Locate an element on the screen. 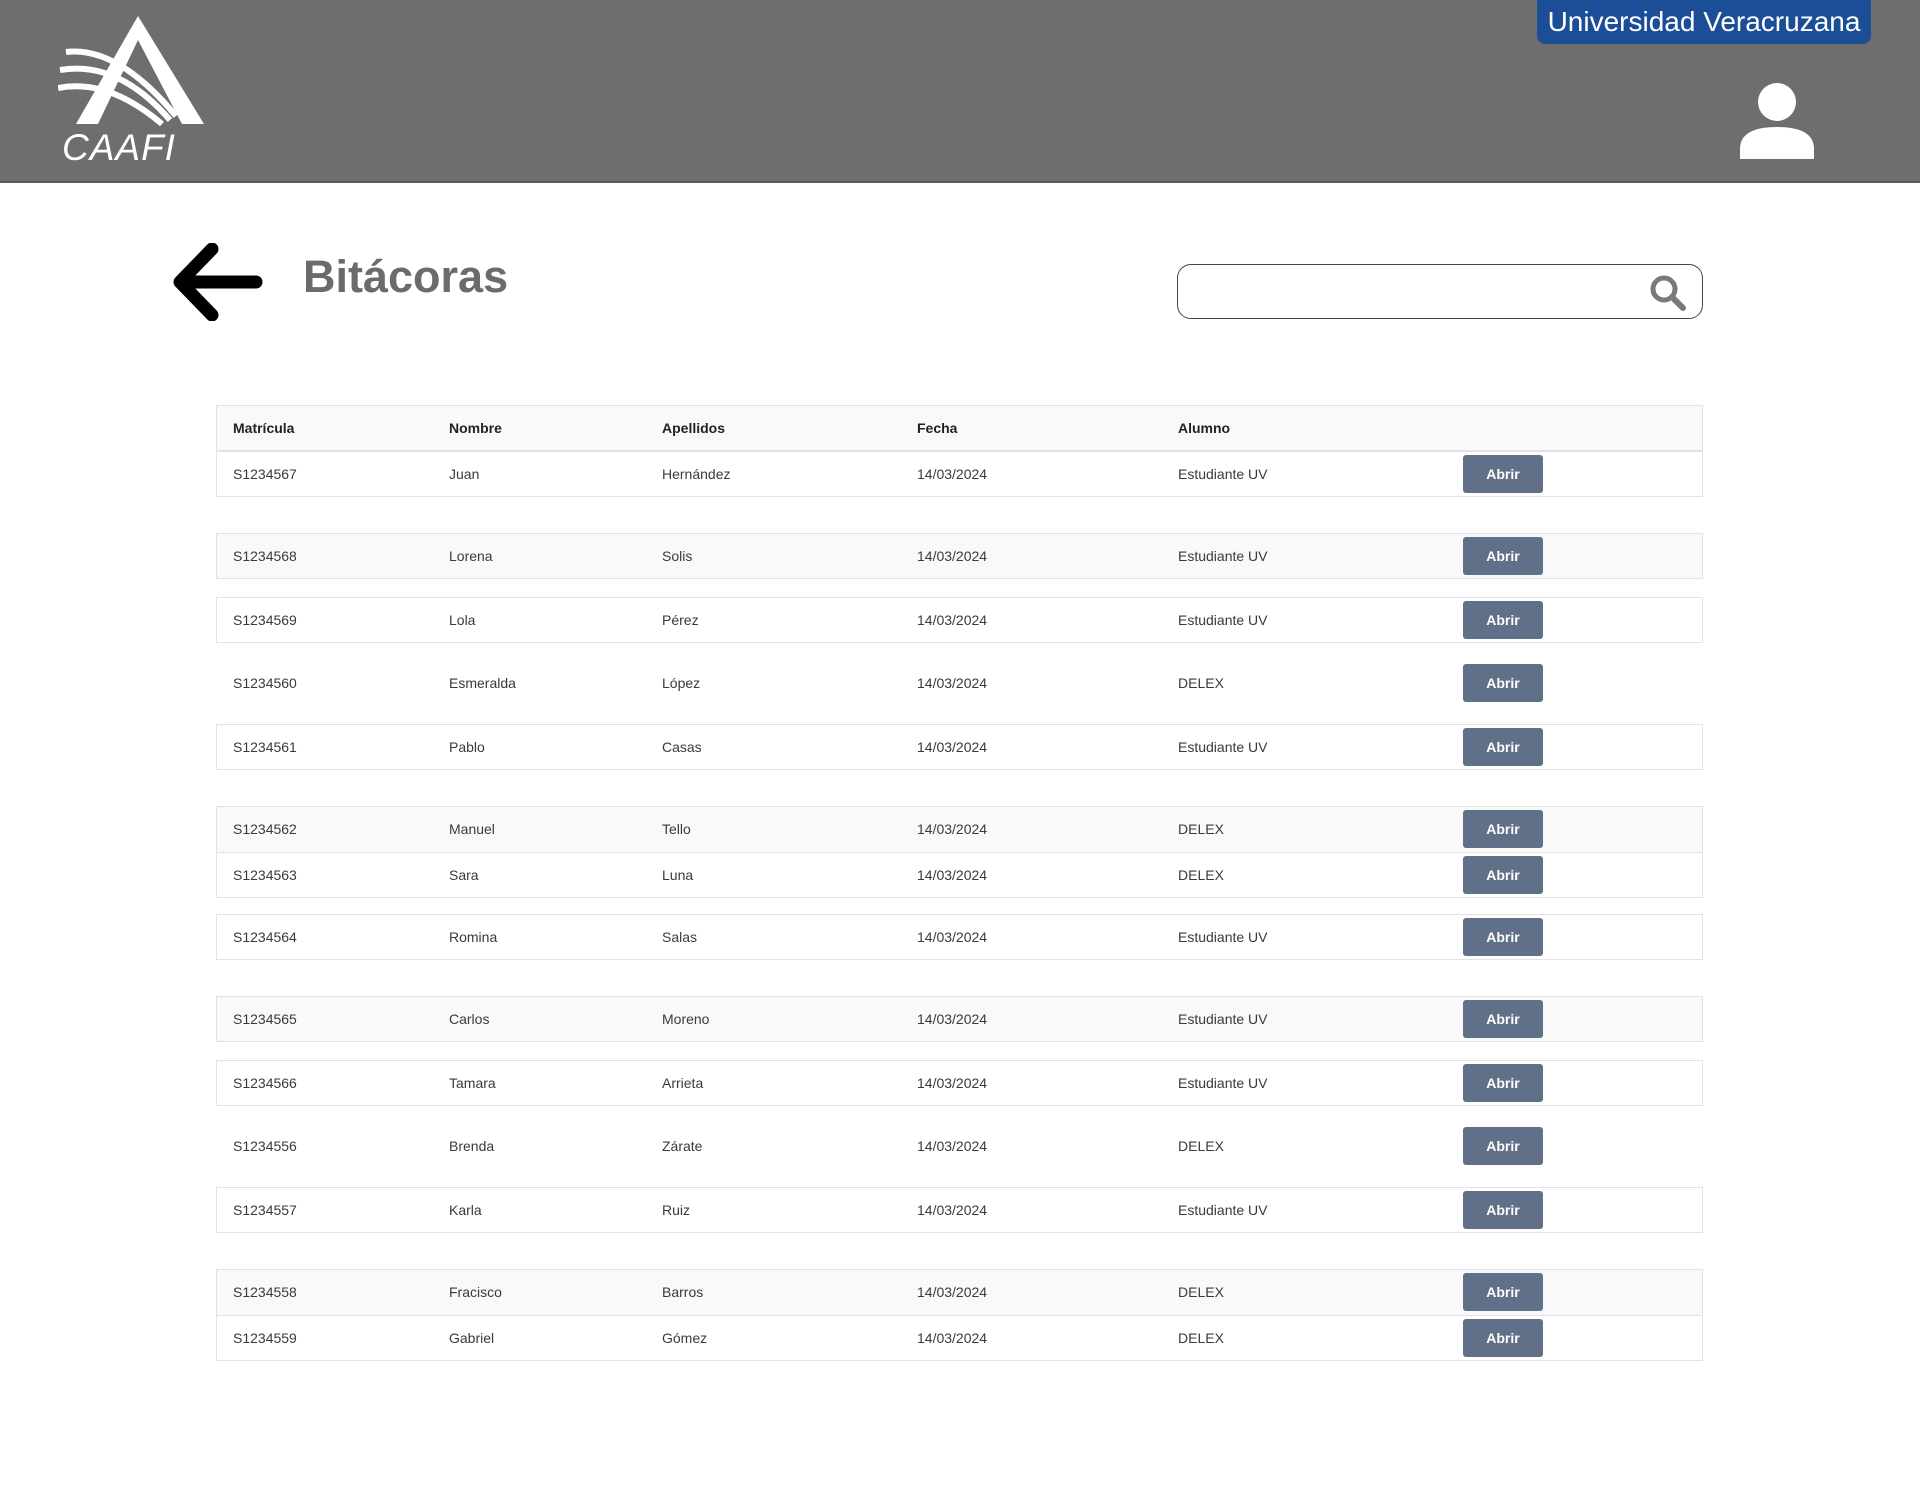  cell-apellidos: Solis is located at coordinates (677, 556).